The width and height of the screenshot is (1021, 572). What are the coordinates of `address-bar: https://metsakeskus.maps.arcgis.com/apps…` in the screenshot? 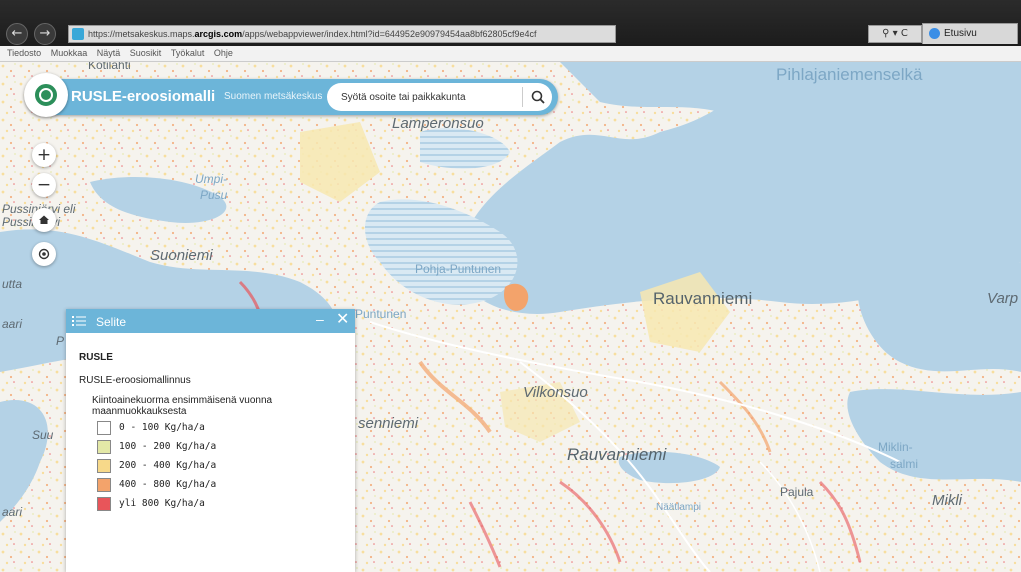 It's located at (342, 34).